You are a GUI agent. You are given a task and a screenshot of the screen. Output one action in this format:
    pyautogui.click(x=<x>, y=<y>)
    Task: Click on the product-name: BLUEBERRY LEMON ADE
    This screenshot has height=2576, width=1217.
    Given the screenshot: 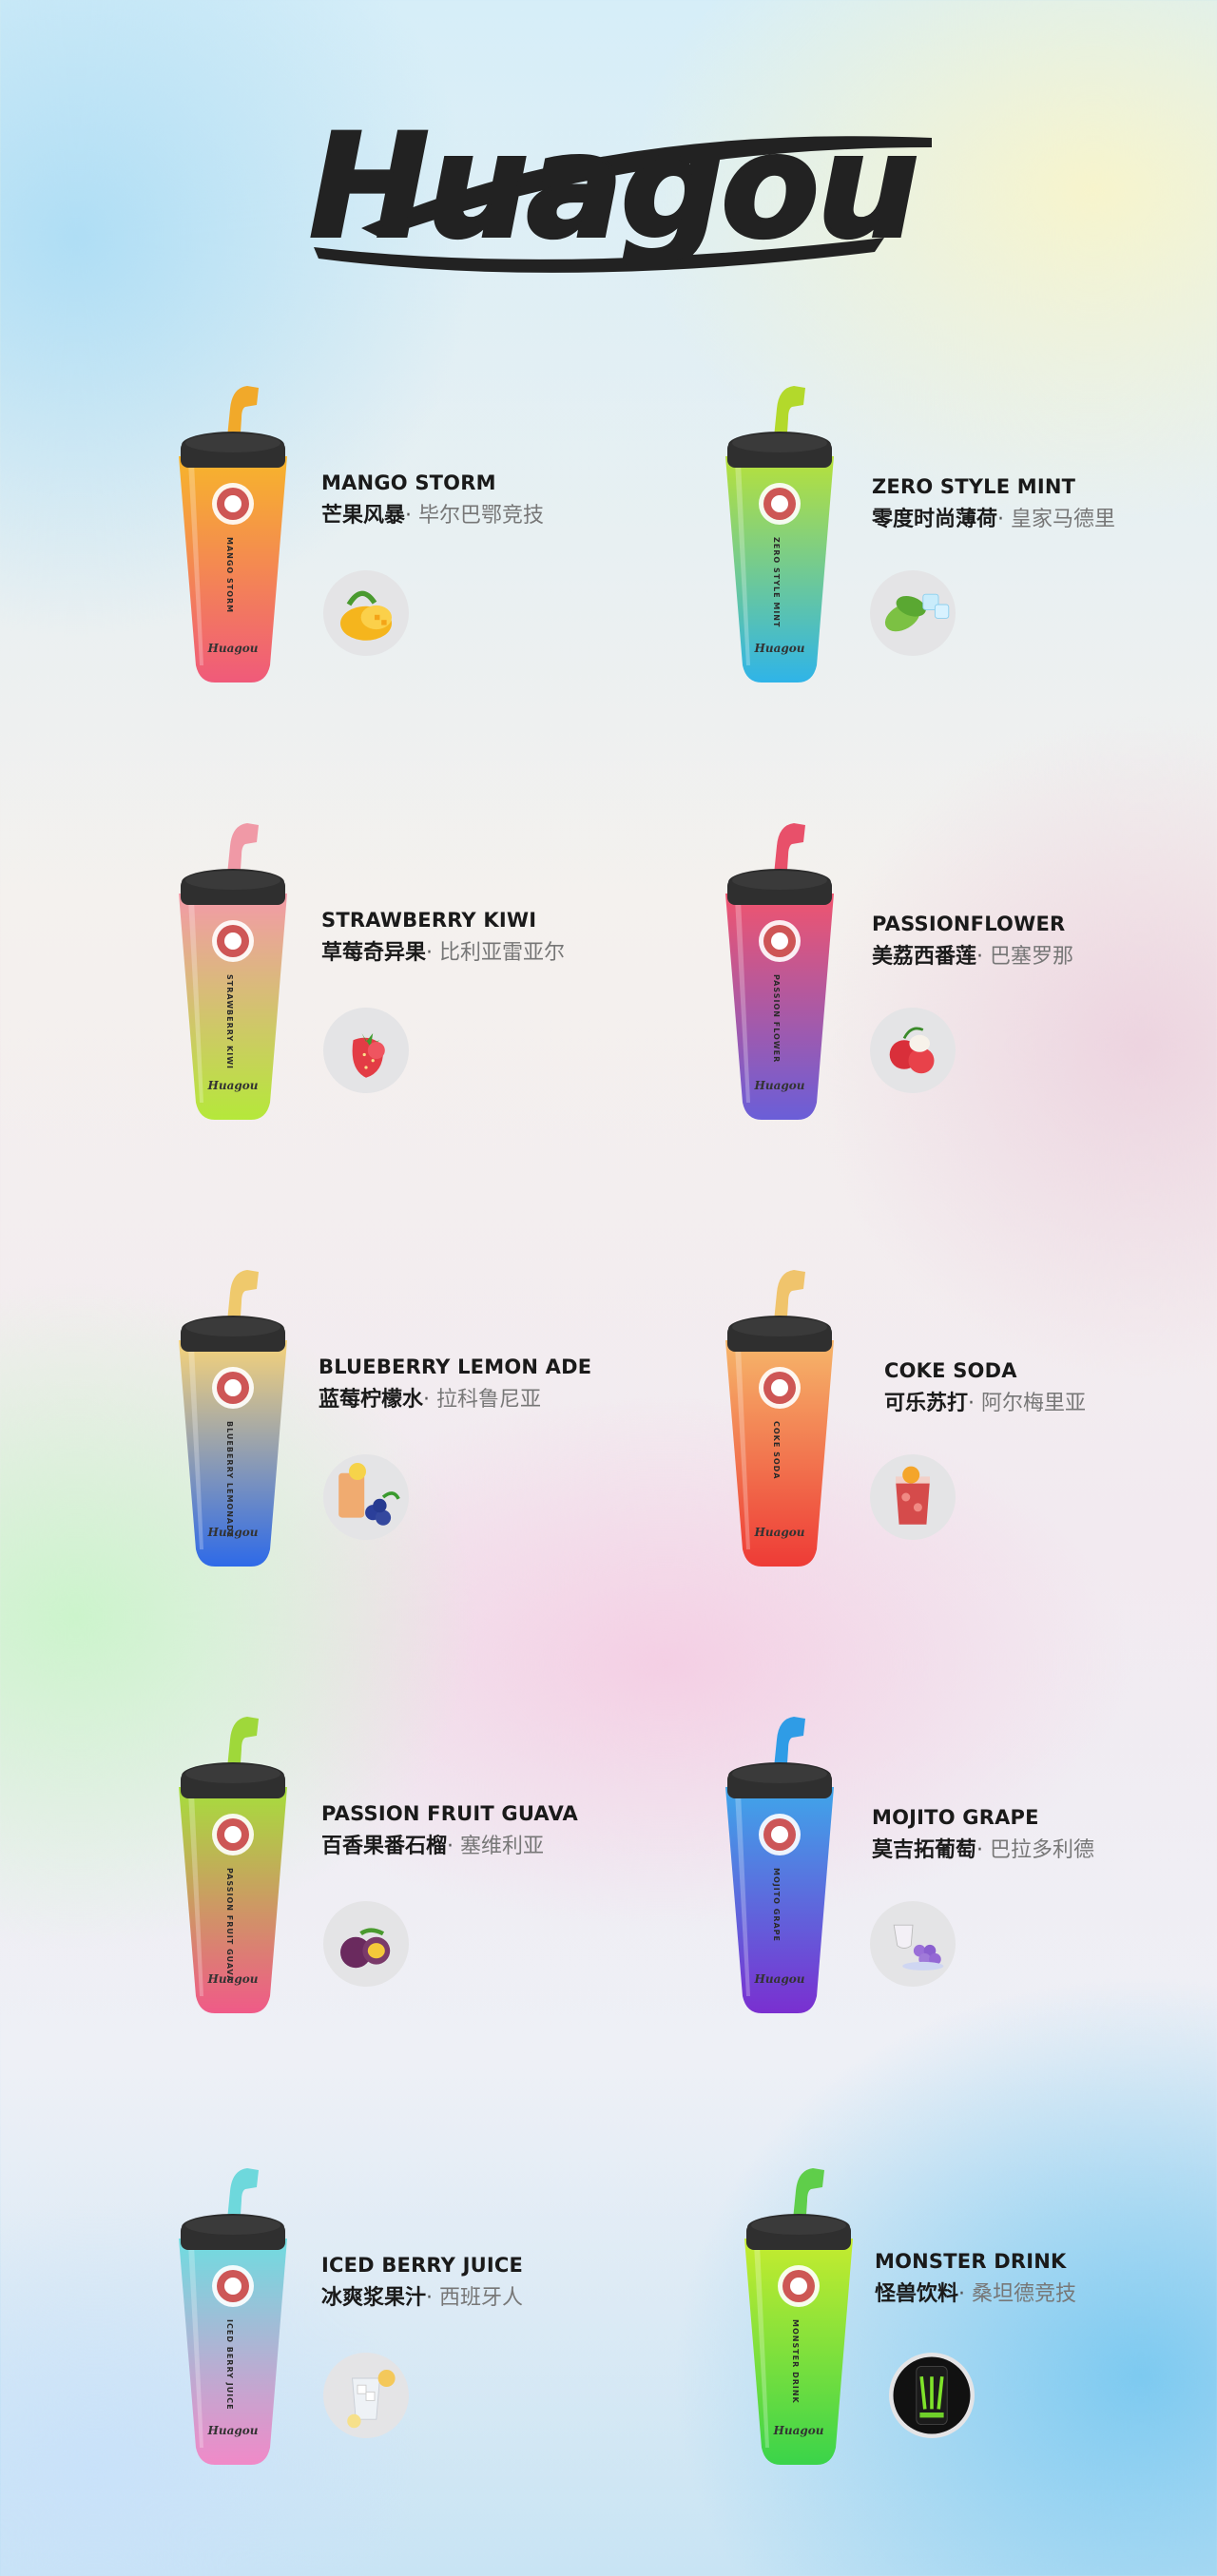 What is the action you would take?
    pyautogui.click(x=456, y=1366)
    